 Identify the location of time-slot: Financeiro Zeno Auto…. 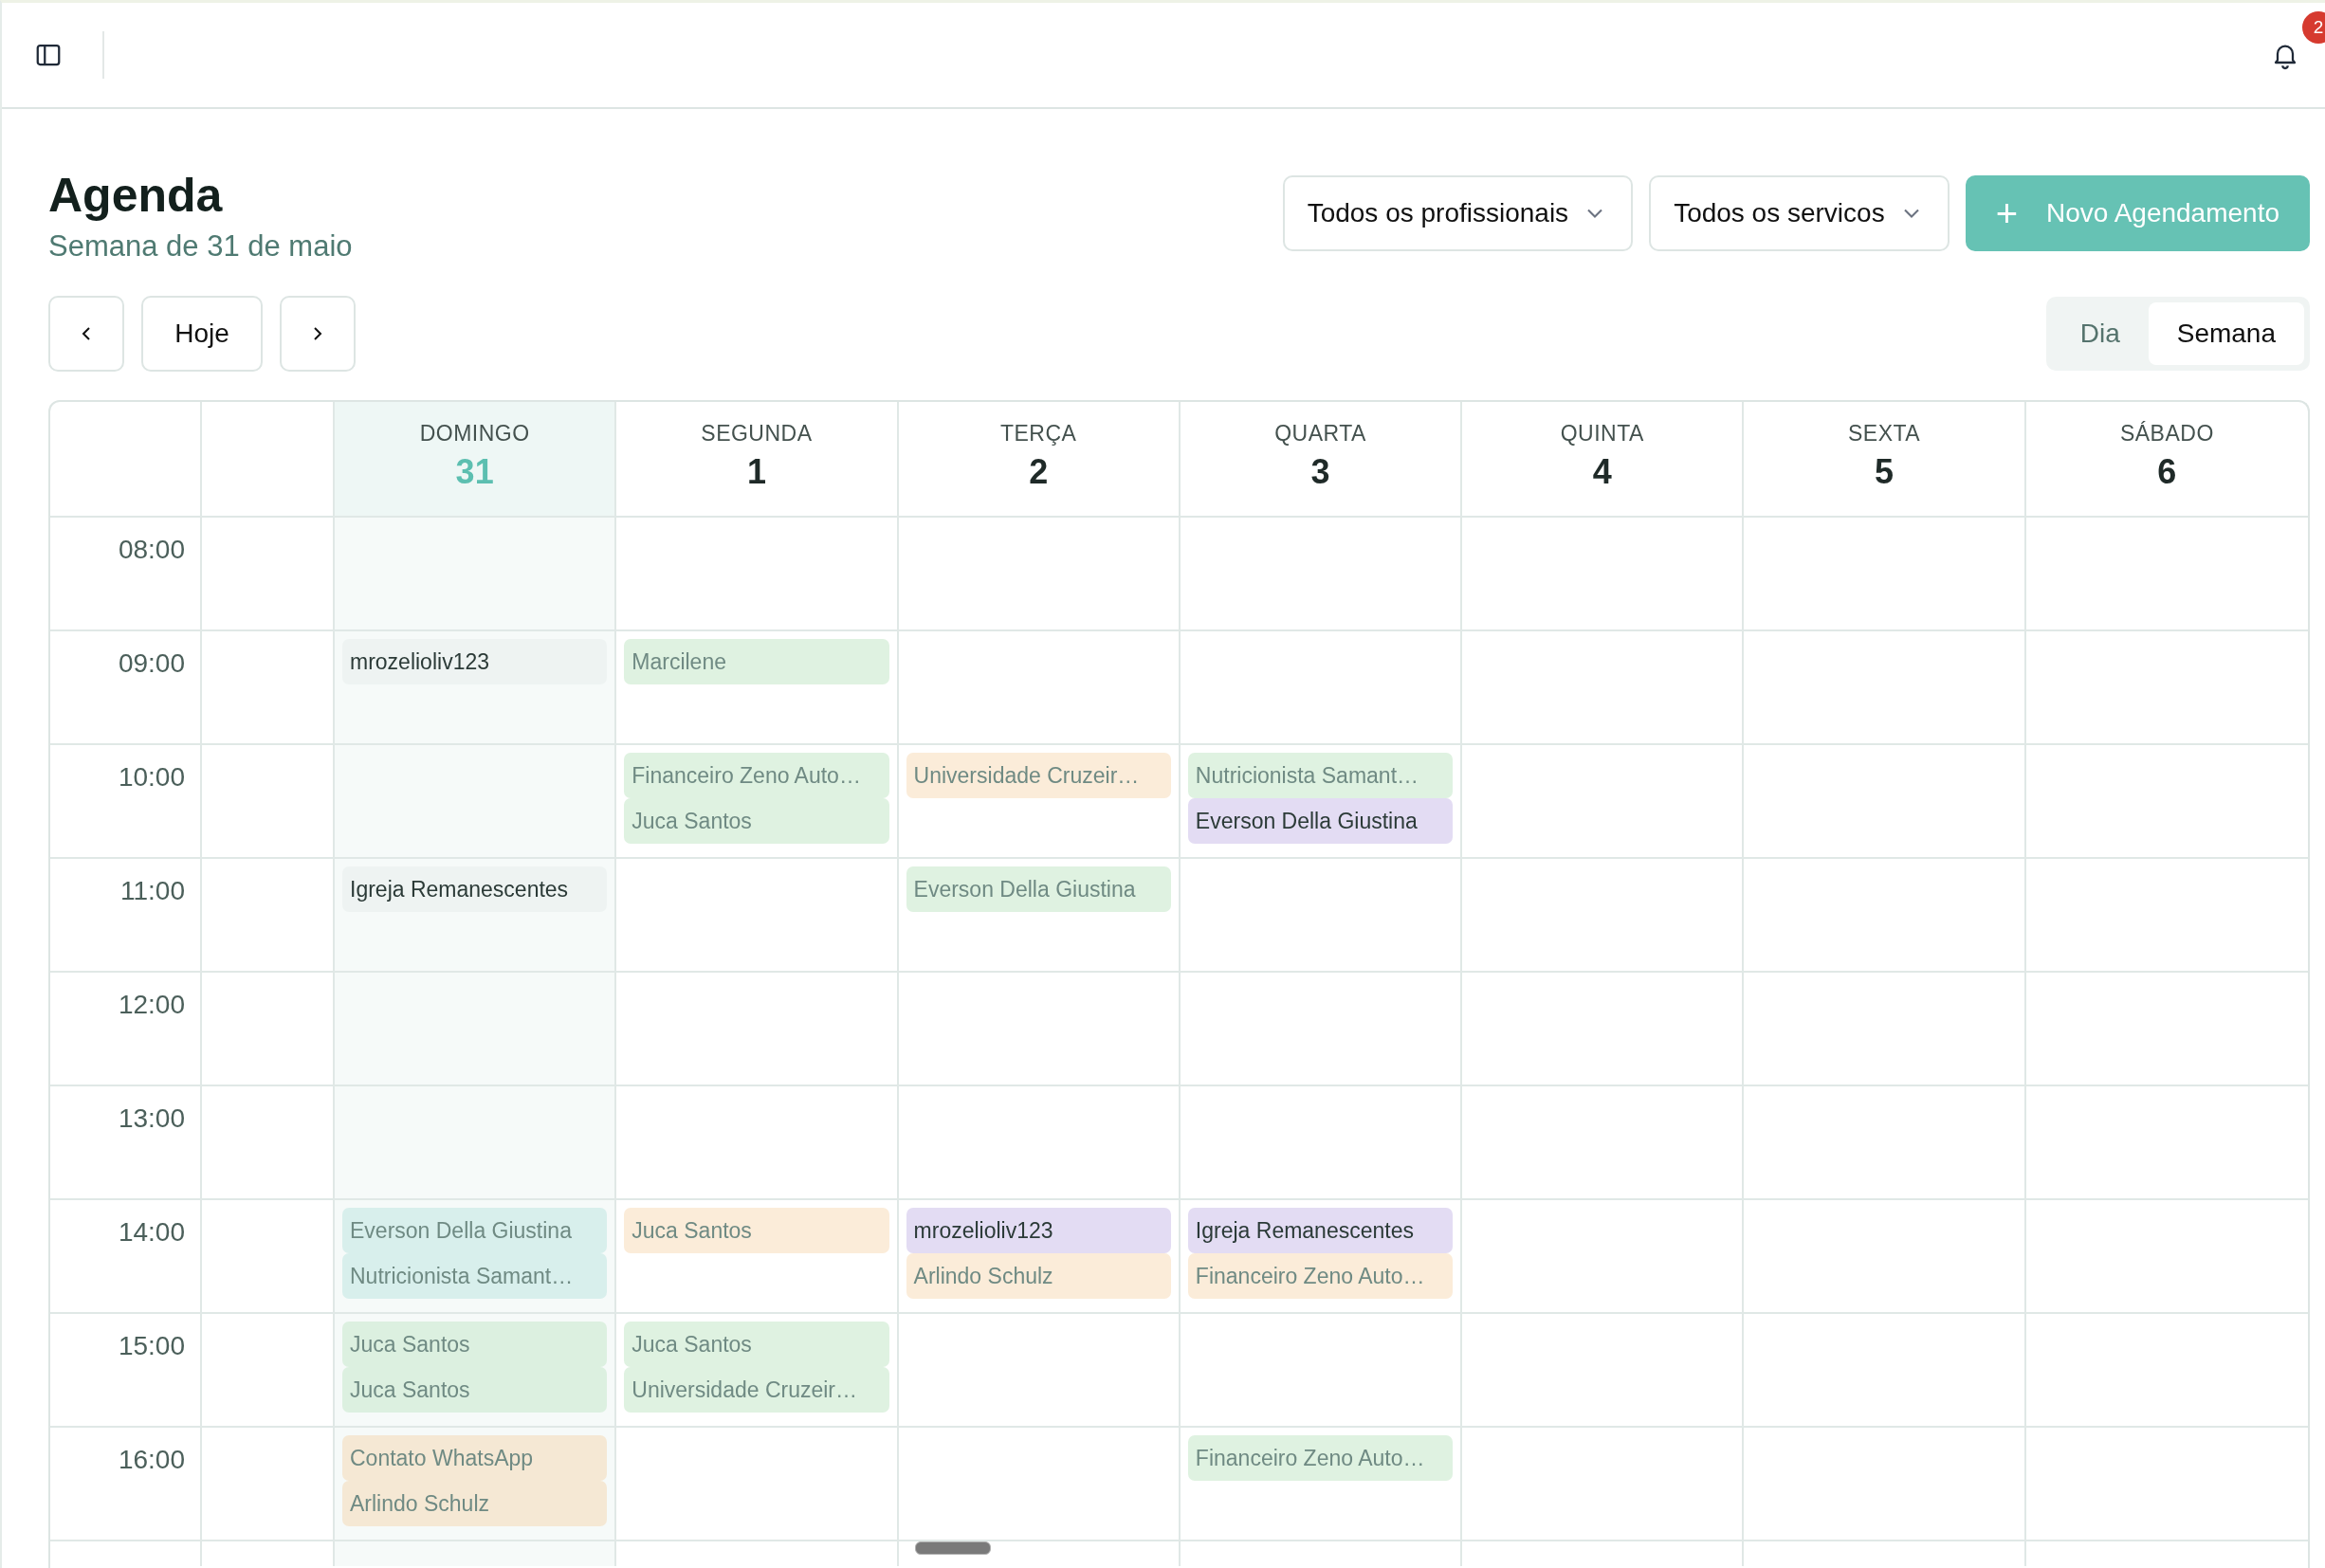
(1321, 1484).